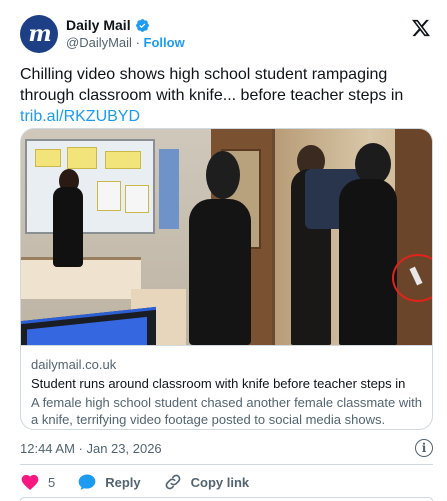 This screenshot has width=447, height=501. Describe the element at coordinates (220, 272) in the screenshot. I see `person-figure` at that location.